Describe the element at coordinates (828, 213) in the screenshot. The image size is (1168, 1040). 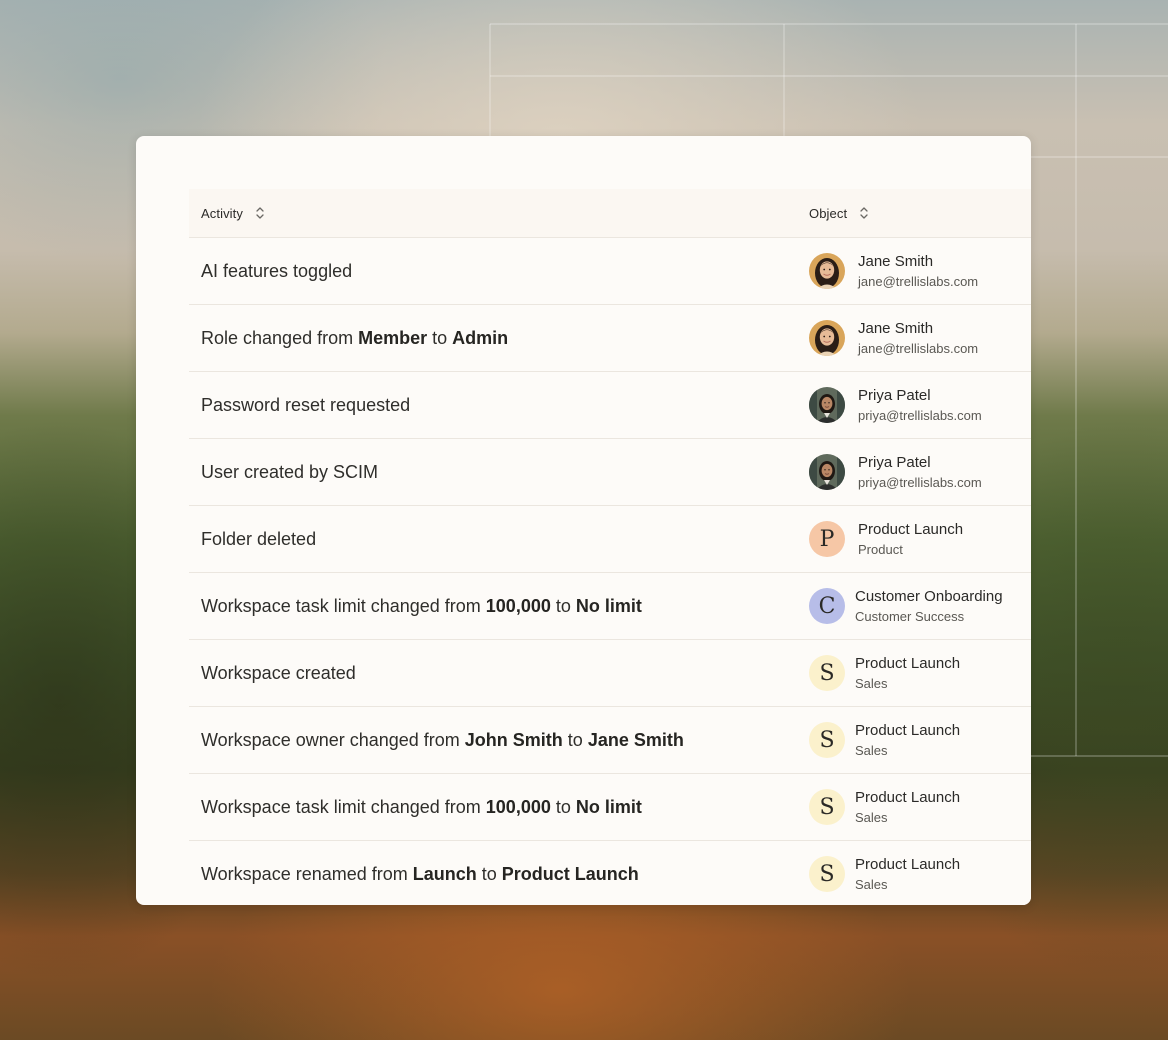
I see `column-header-label: Object` at that location.